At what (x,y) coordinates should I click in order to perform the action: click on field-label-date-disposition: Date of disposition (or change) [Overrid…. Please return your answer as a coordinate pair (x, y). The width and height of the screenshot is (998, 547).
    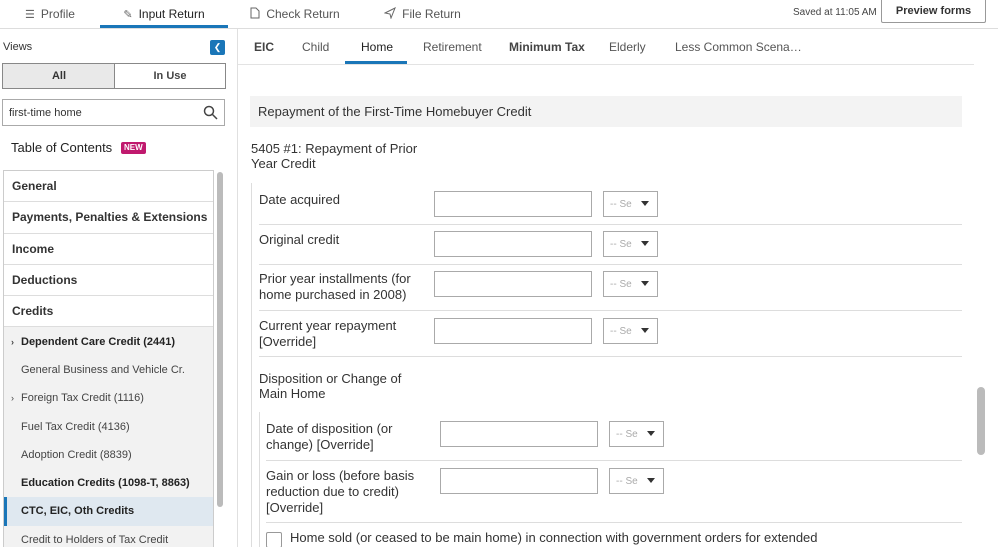
    Looking at the image, I should click on (329, 436).